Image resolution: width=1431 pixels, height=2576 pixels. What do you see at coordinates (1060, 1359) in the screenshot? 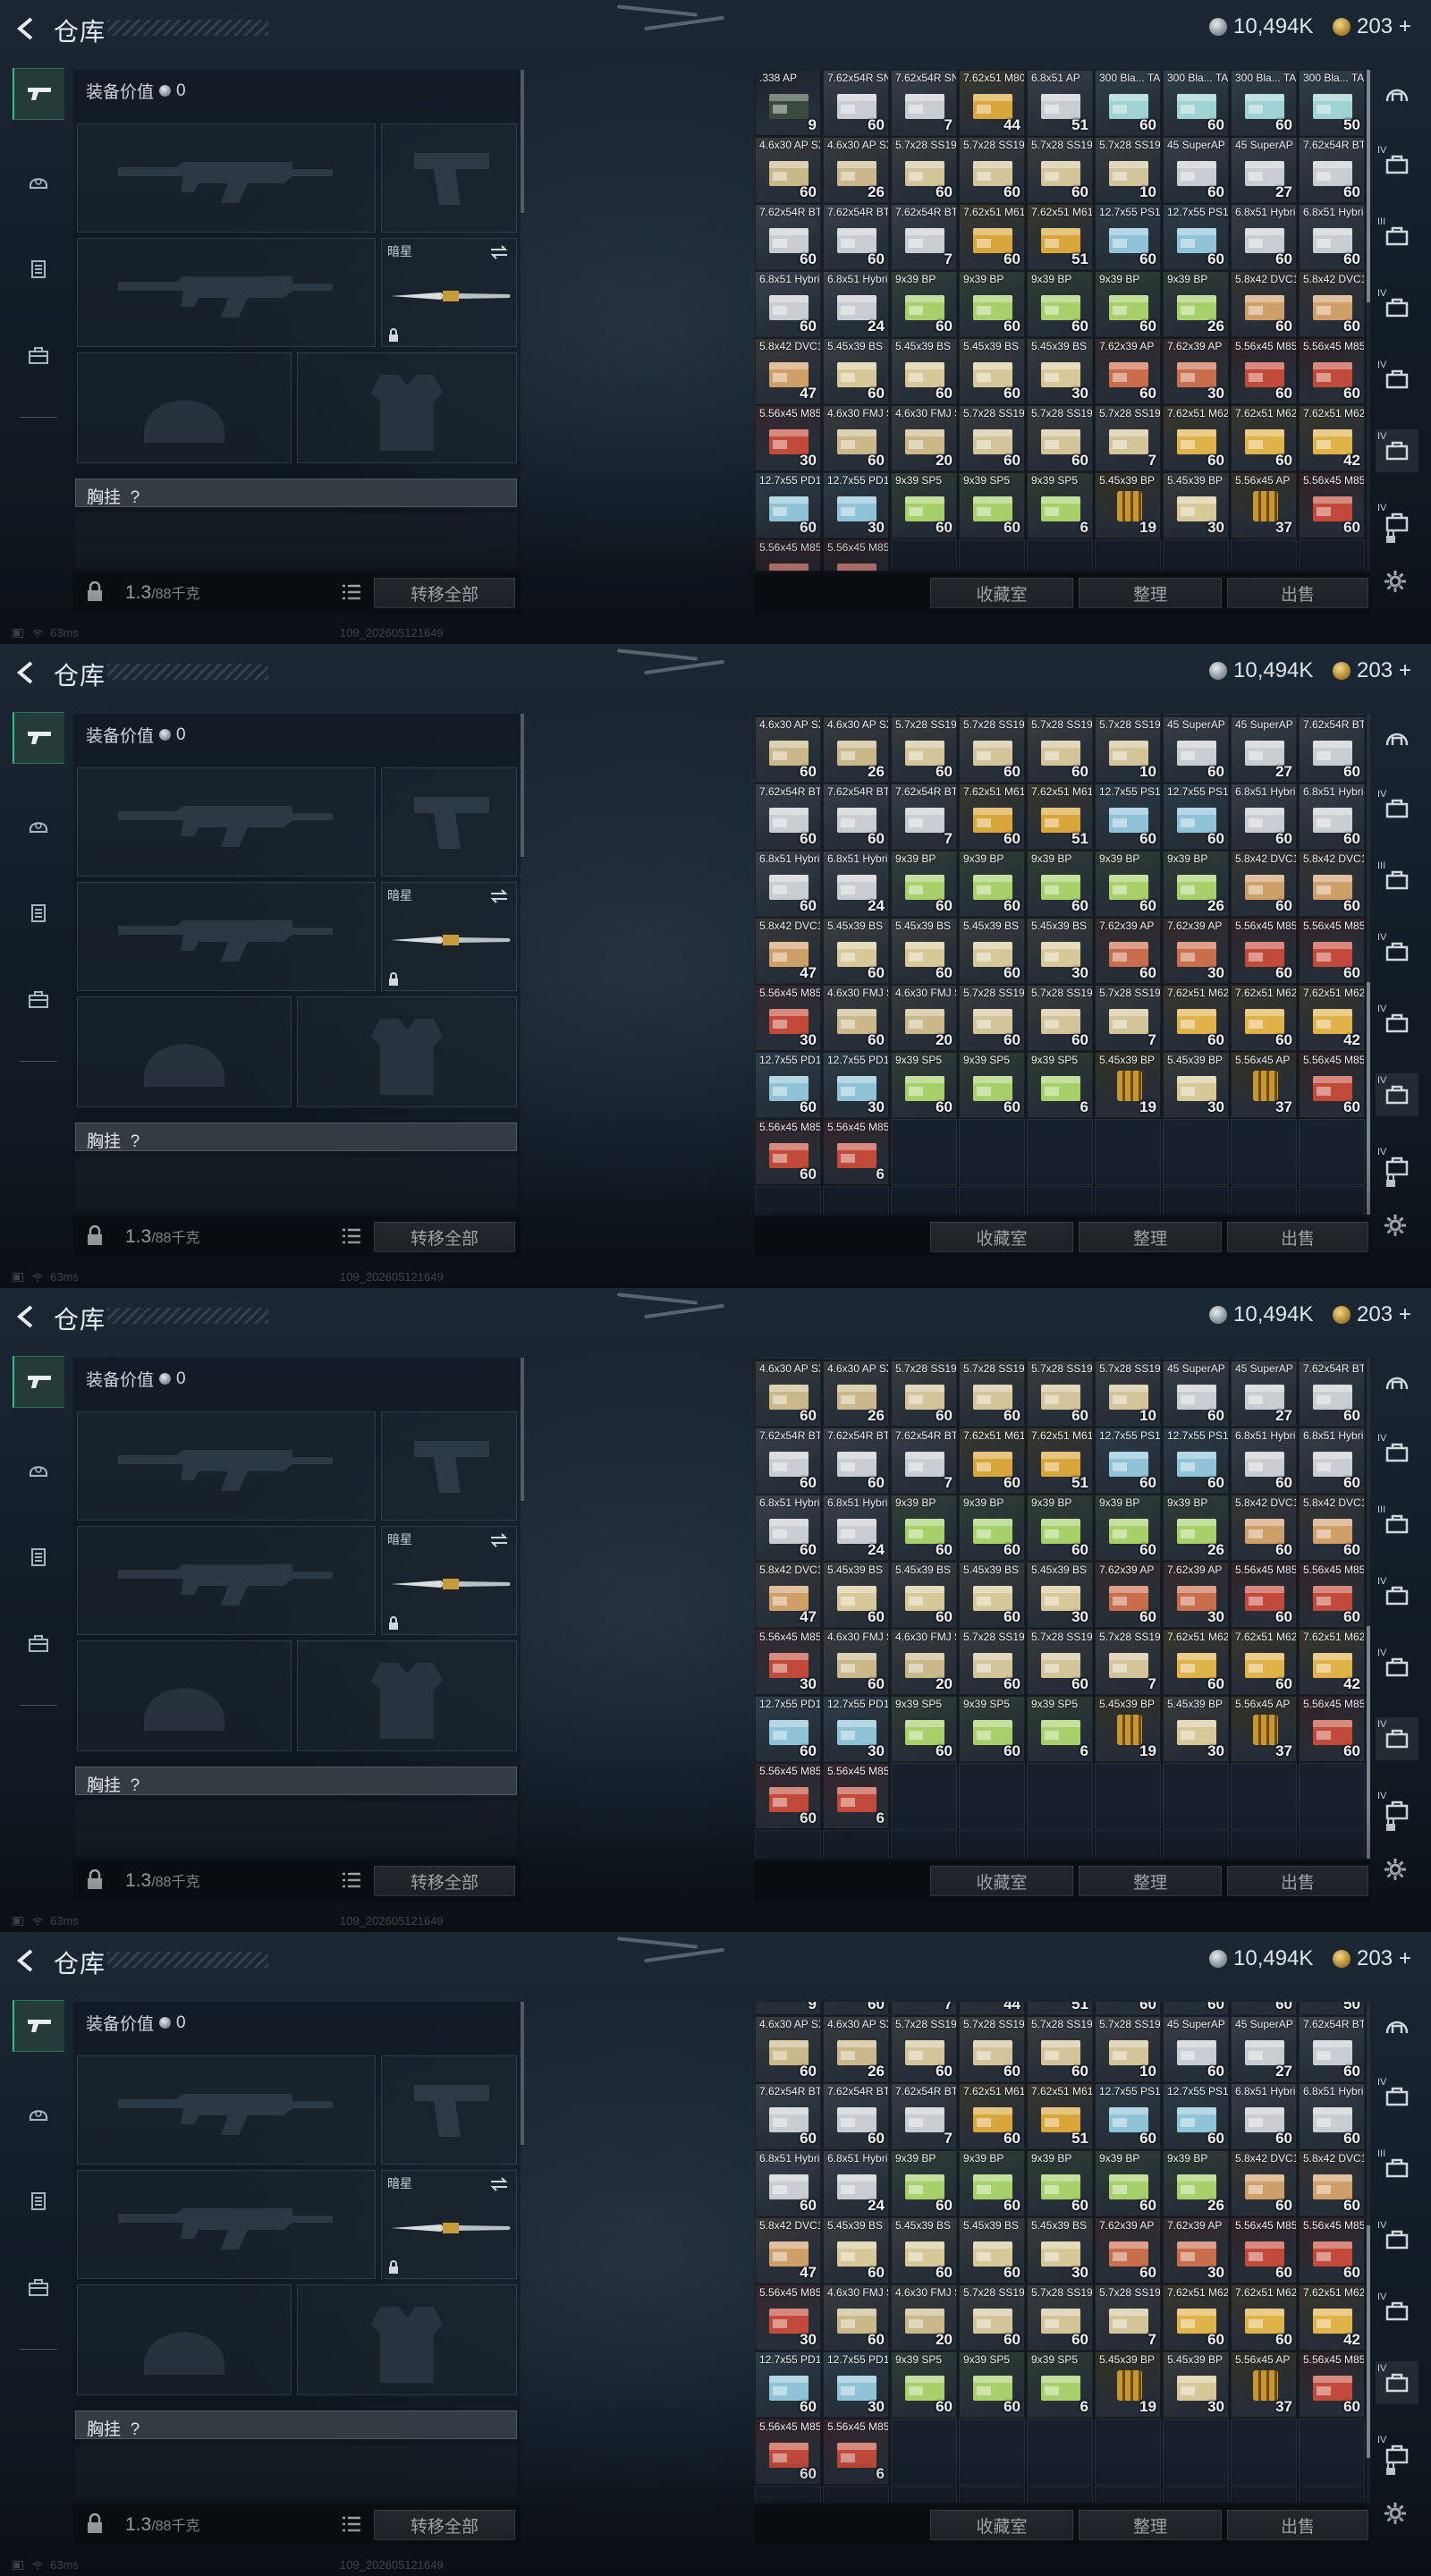
I see `ammo-item: 6.8x51 AP51` at bounding box center [1060, 1359].